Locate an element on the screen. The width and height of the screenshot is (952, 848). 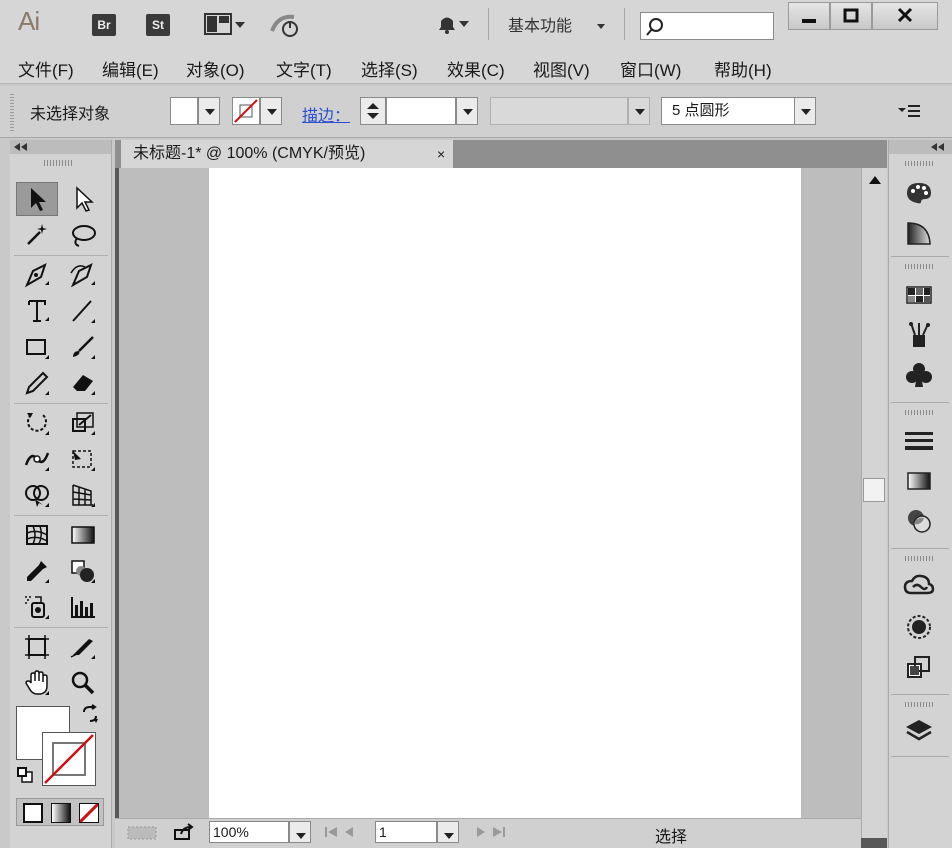
magic-wand-tool is located at coordinates (37, 235).